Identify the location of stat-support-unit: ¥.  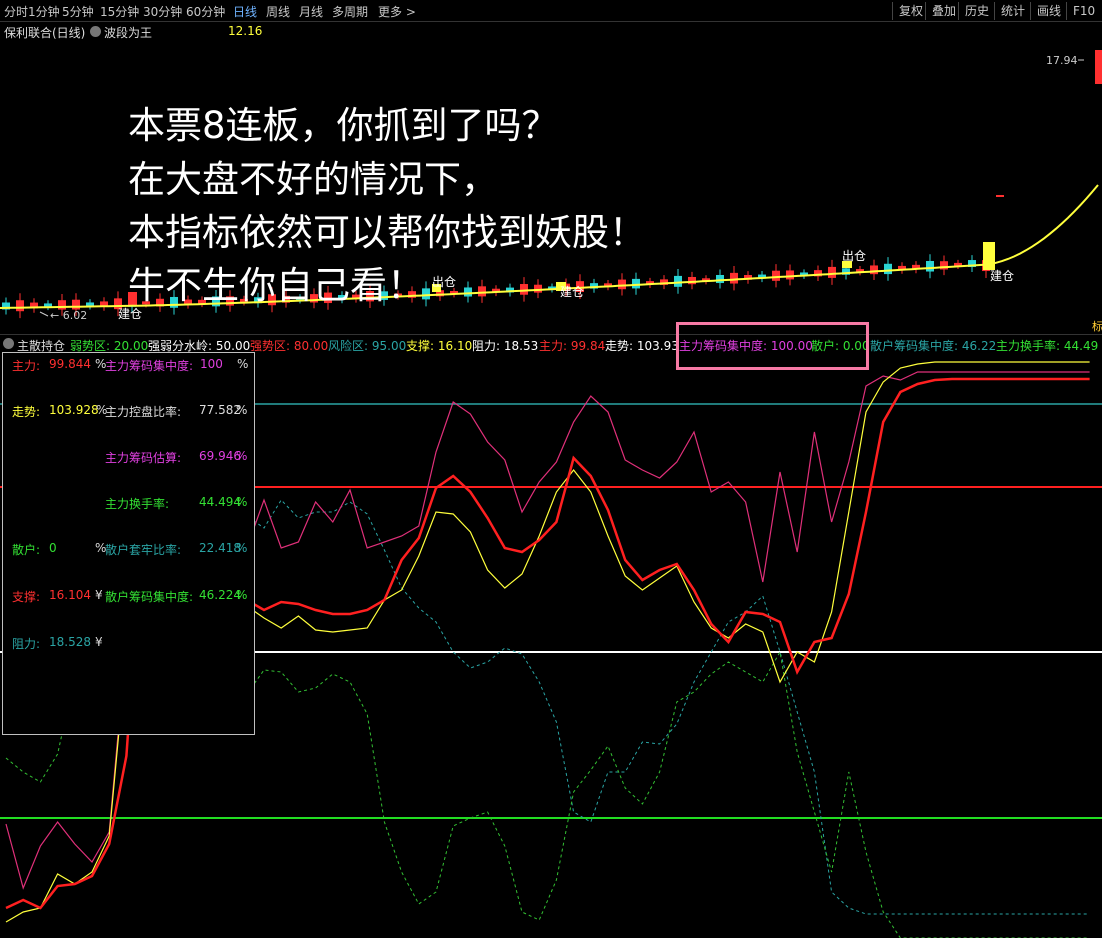
(99, 595).